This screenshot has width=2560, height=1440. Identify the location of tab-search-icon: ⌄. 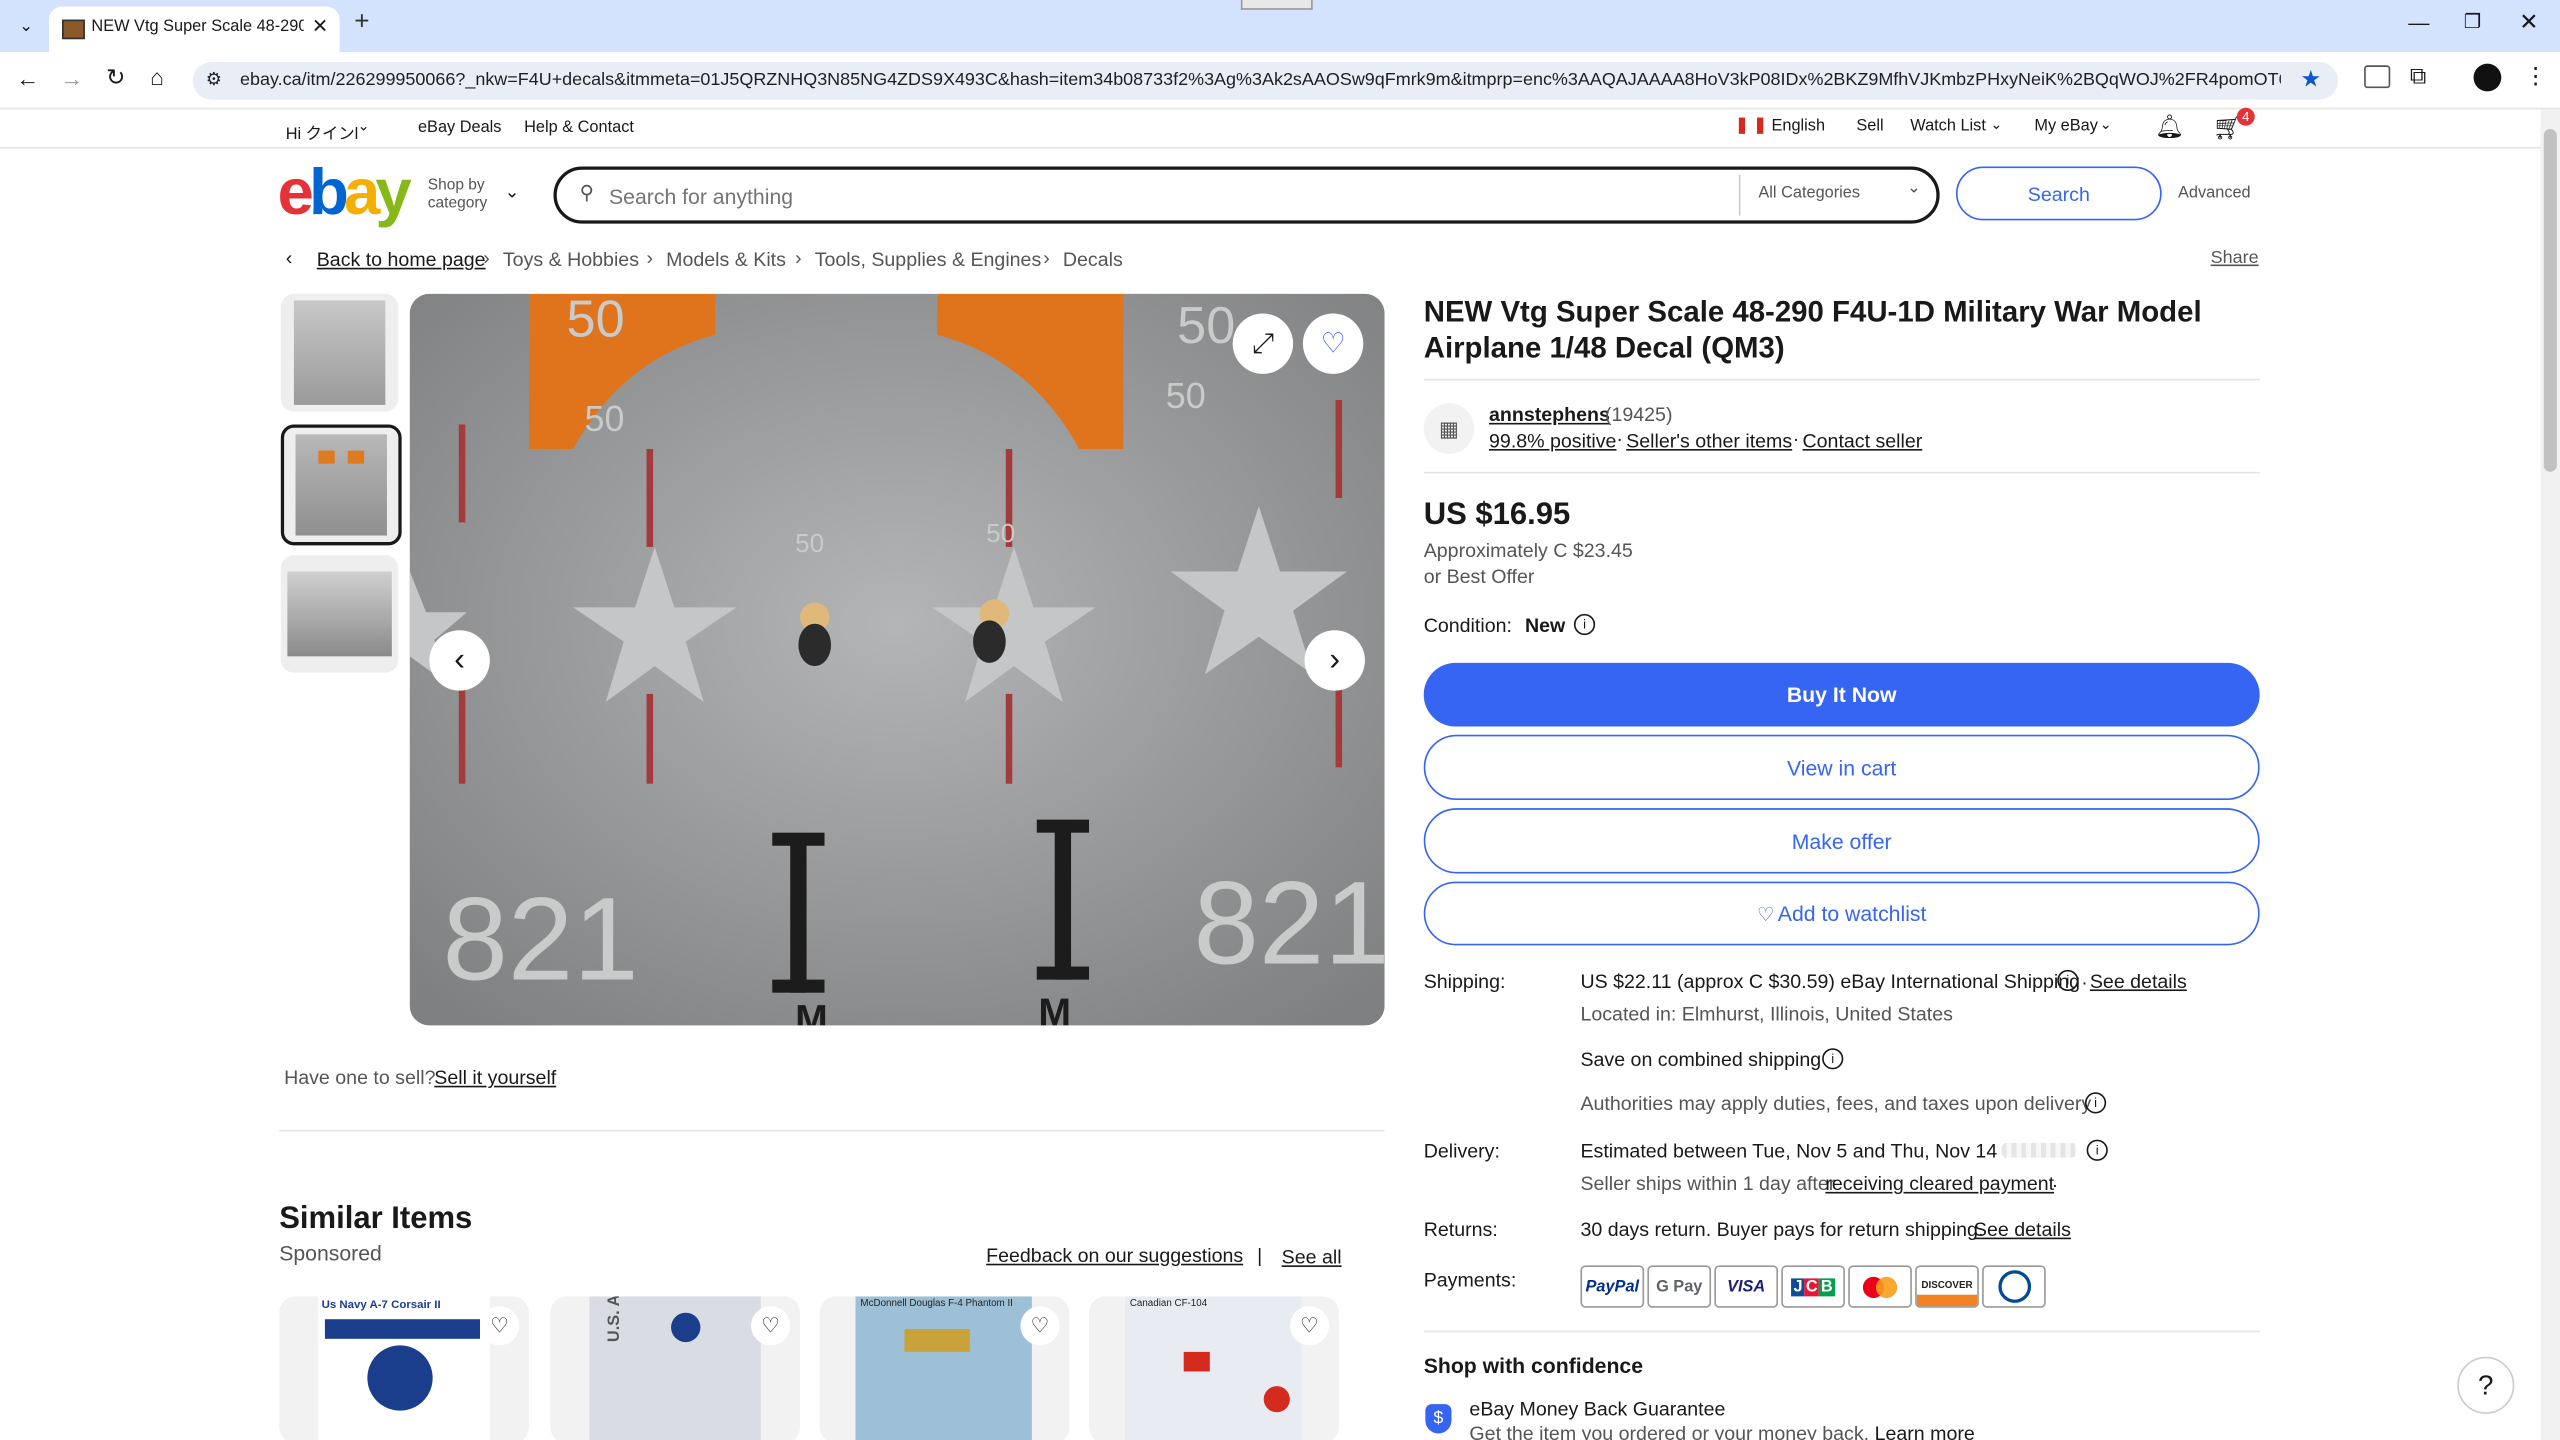
(26, 26).